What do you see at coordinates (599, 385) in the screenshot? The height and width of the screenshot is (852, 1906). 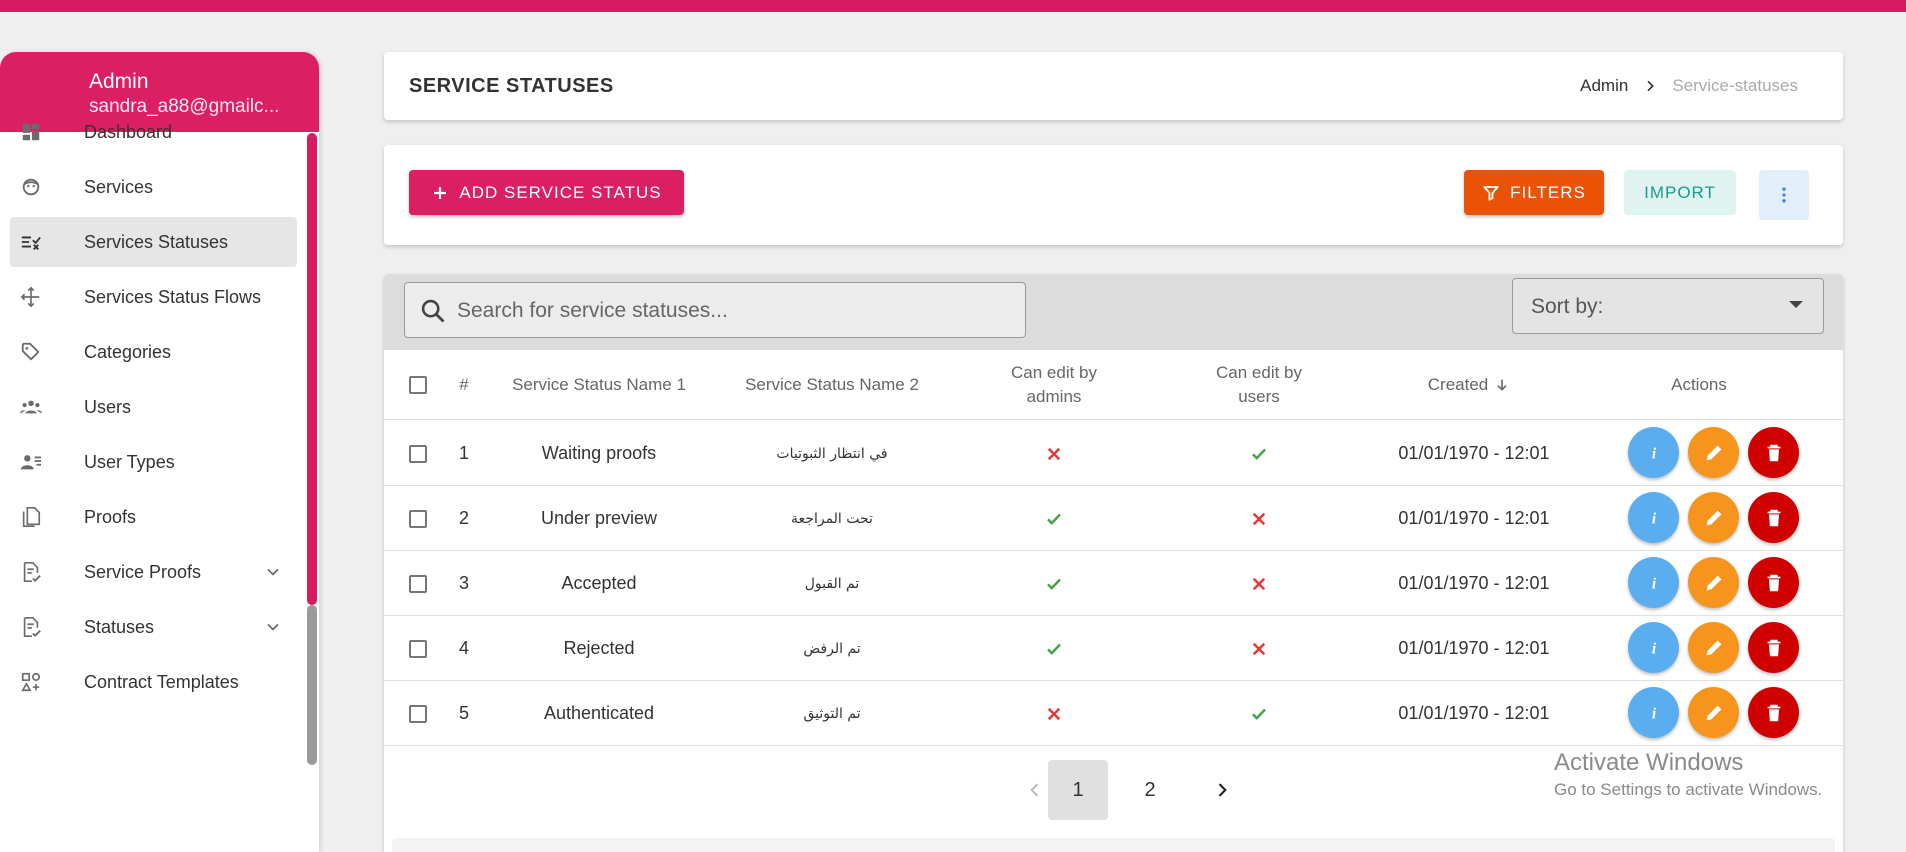 I see `column-header-name1: Service Status Name 1` at bounding box center [599, 385].